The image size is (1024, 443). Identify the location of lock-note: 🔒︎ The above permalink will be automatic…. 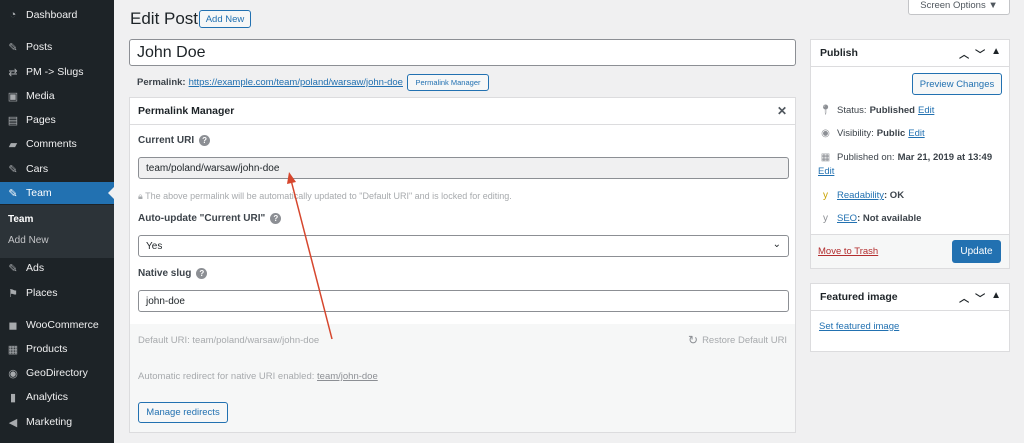
(325, 196).